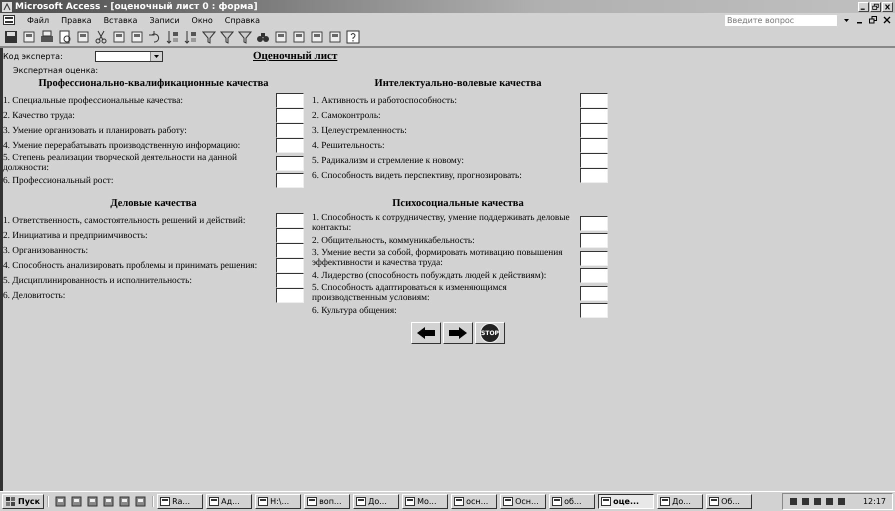 The height and width of the screenshot is (511, 895). Describe the element at coordinates (137, 7) in the screenshot. I see `window-title: Microsoft Access - [оценочный лист 0 : форма]` at that location.